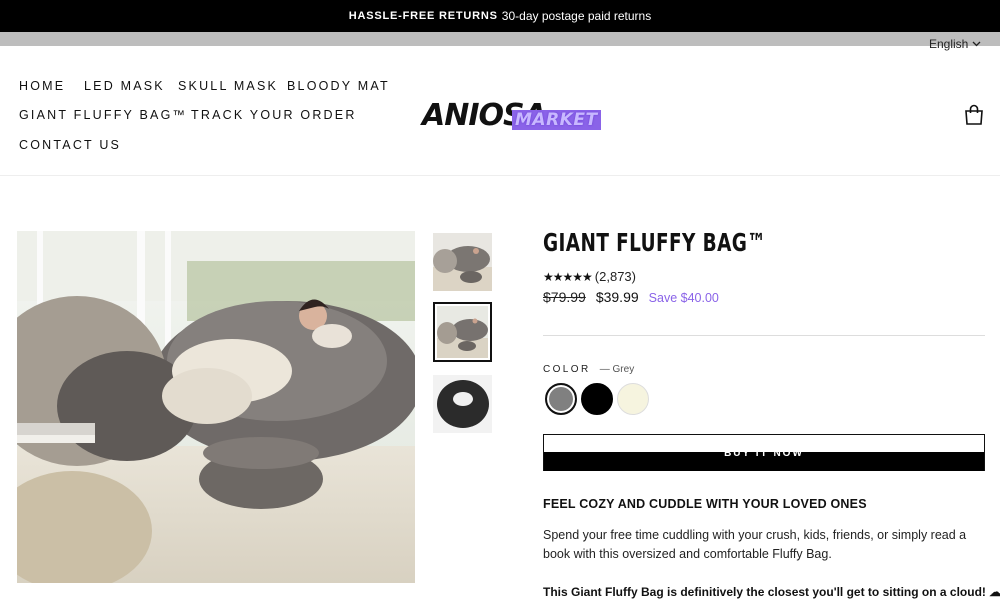  I want to click on compare-price: $79.99, so click(564, 297).